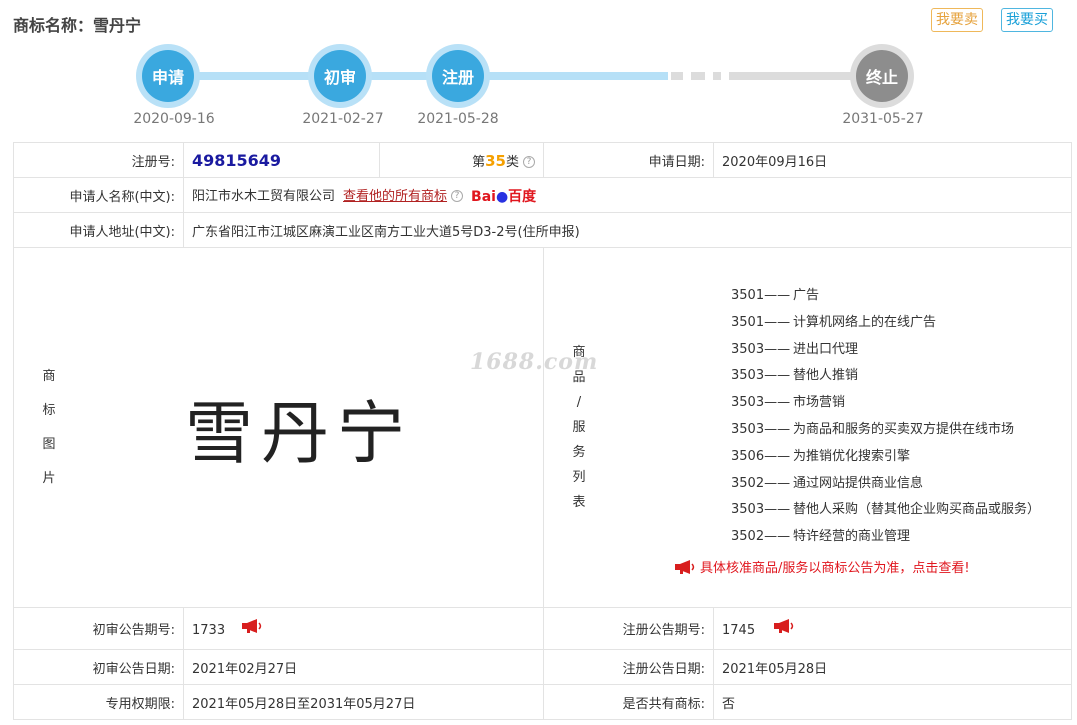  I want to click on timeline-step-register: 注册, so click(458, 76).